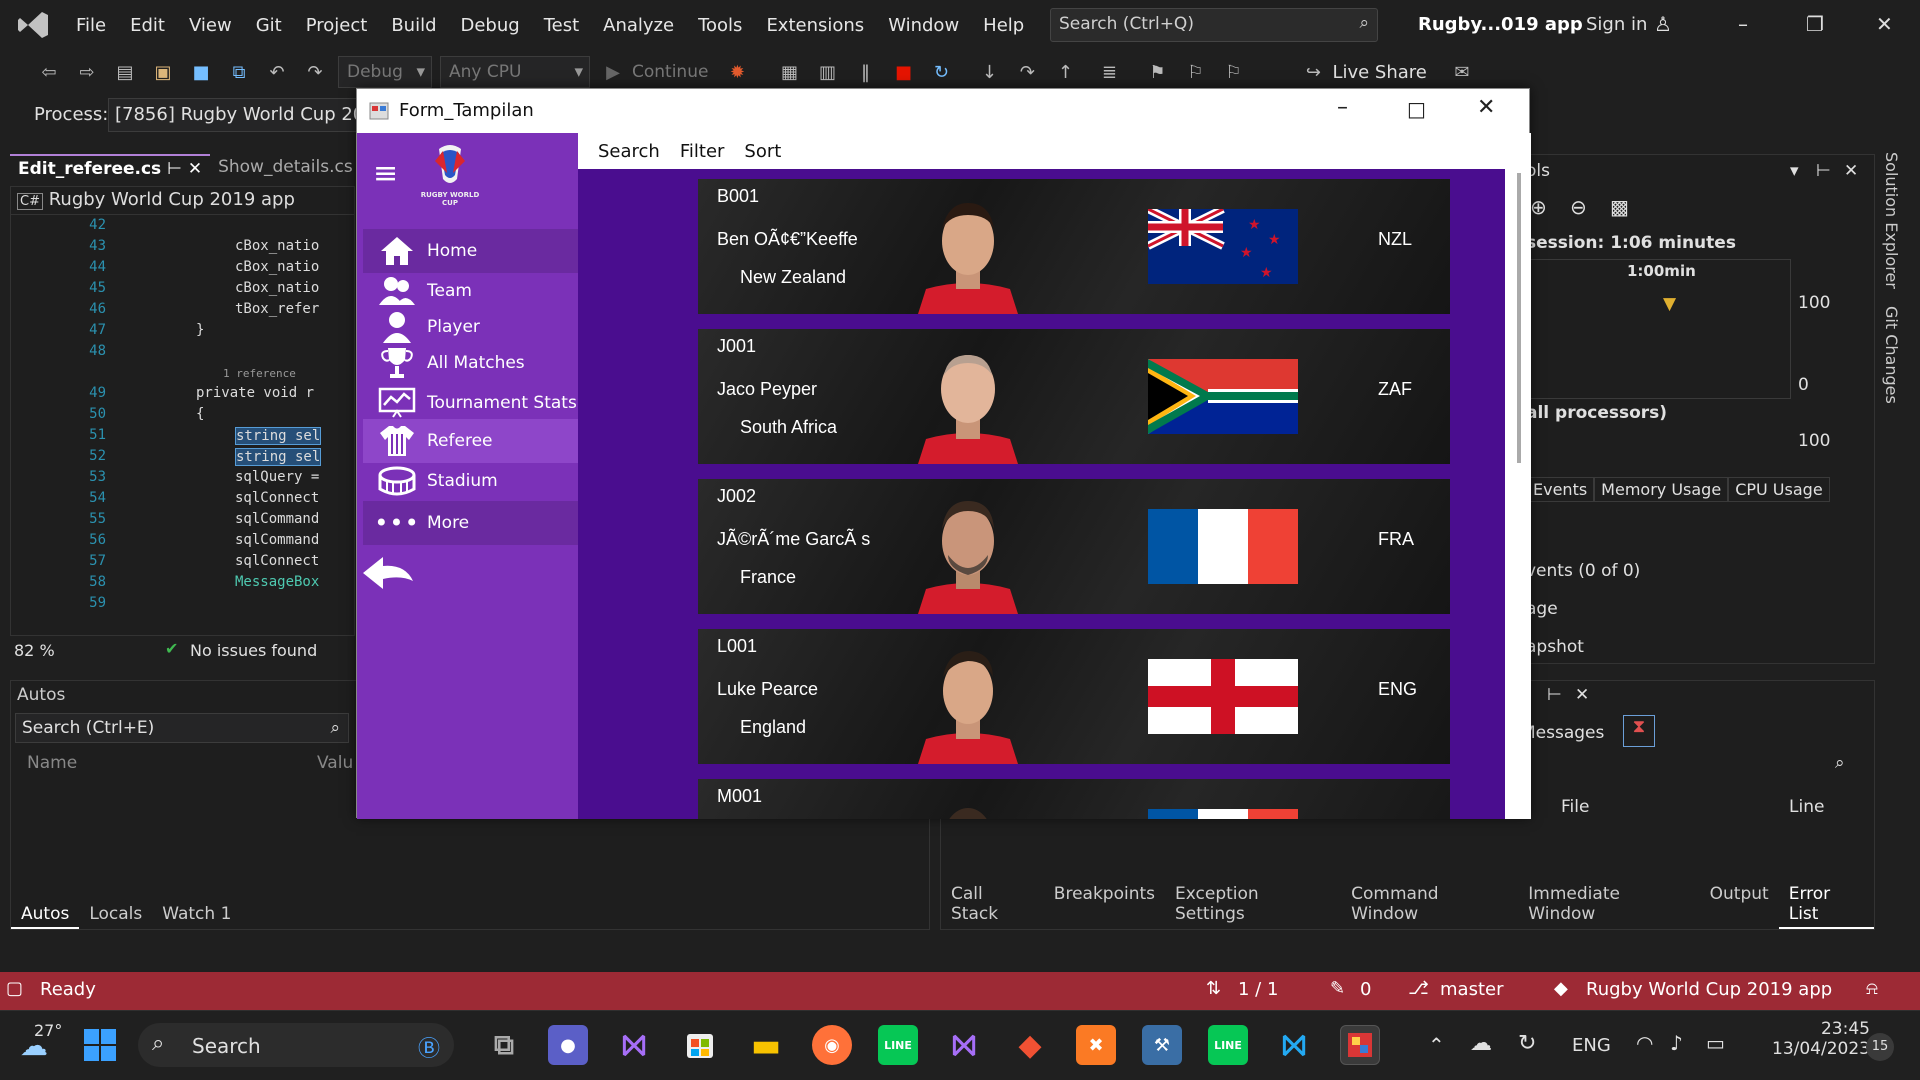 The height and width of the screenshot is (1080, 1920). I want to click on layout-icon: ▥, so click(827, 72).